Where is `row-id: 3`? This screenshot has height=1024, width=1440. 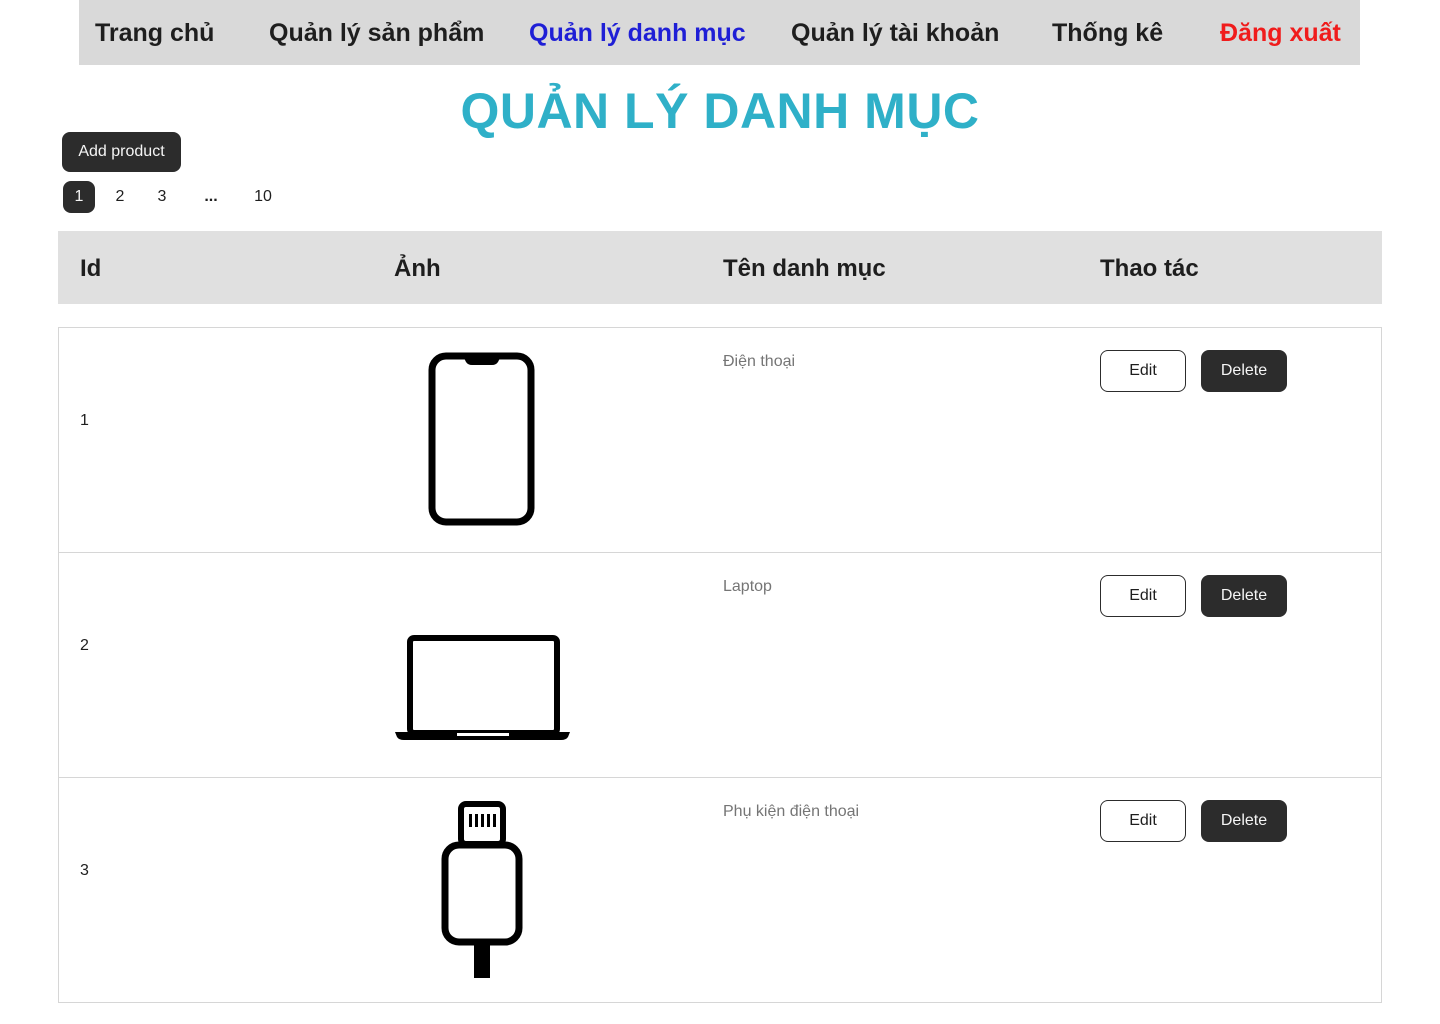
row-id: 3 is located at coordinates (84, 870).